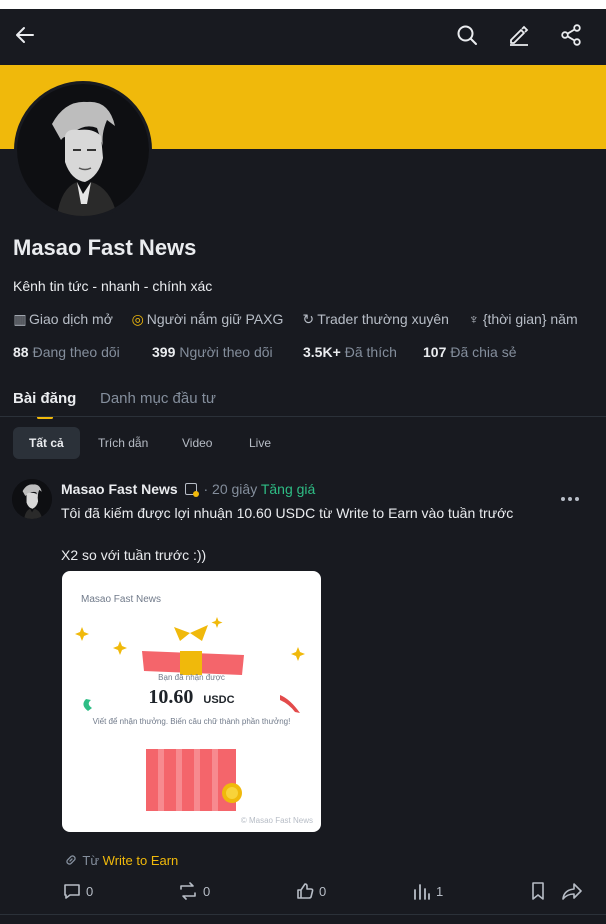  What do you see at coordinates (212, 352) in the screenshot?
I see `stat-followers: 399 Người theo dõi` at bounding box center [212, 352].